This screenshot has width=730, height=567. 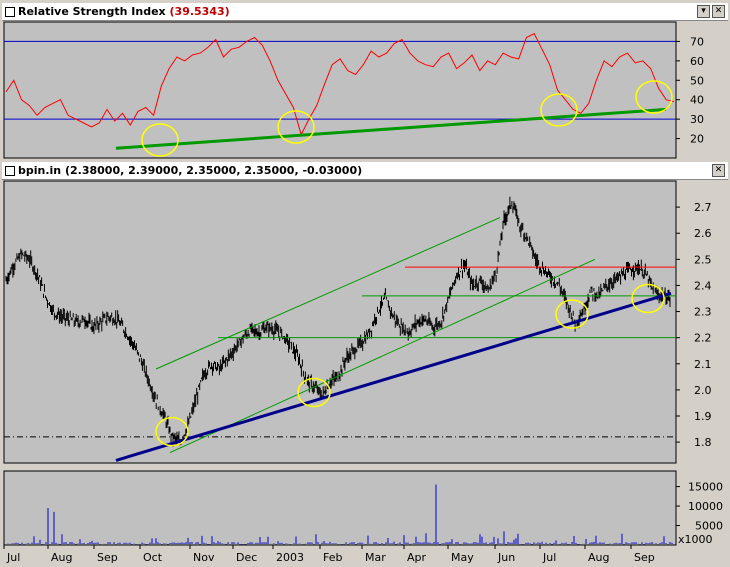 What do you see at coordinates (365, 12) in the screenshot?
I see `rsi-titlebar: Relative Strength Index (39.5343) ▾ ✕` at bounding box center [365, 12].